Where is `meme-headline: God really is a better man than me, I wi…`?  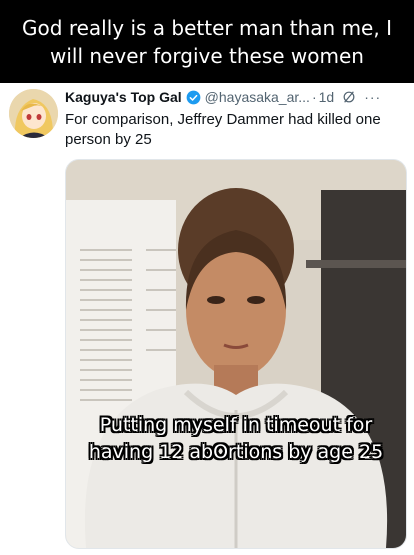 meme-headline: God really is a better man than me, I wi… is located at coordinates (207, 41).